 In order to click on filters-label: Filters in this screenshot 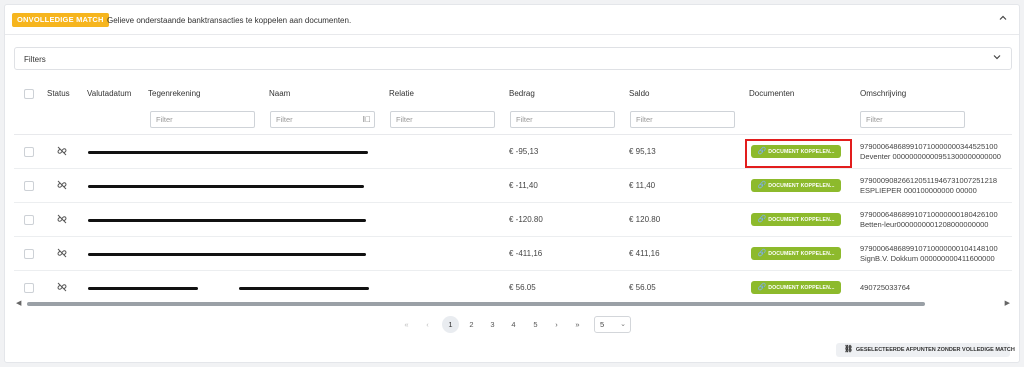, I will do `click(35, 59)`.